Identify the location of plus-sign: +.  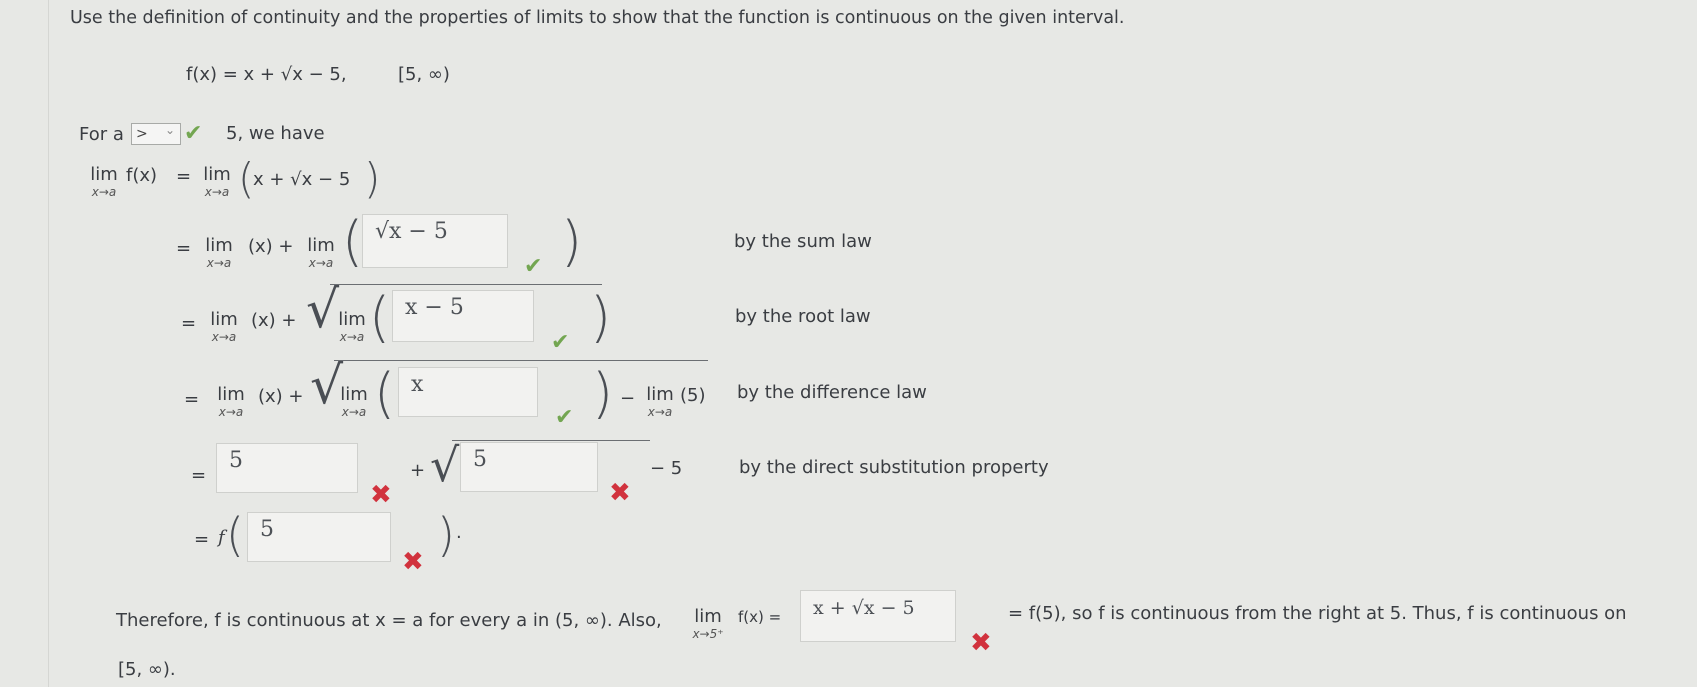
(418, 470).